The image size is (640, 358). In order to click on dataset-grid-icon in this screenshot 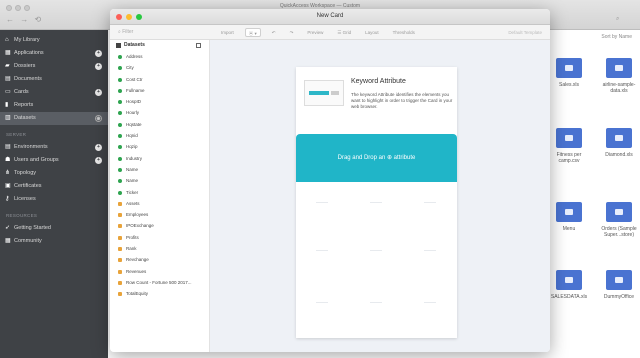, I will do `click(118, 45)`.